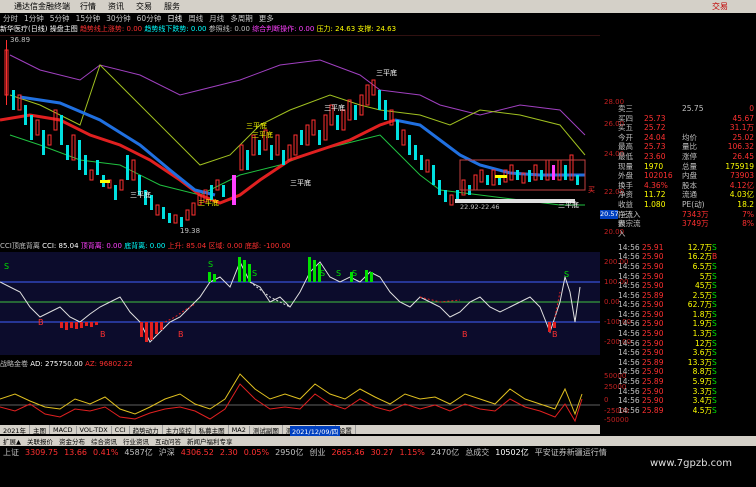 The width and height of the screenshot is (756, 487). I want to click on tick-row: 14:56 25.90 3.4万 S, so click(687, 401).